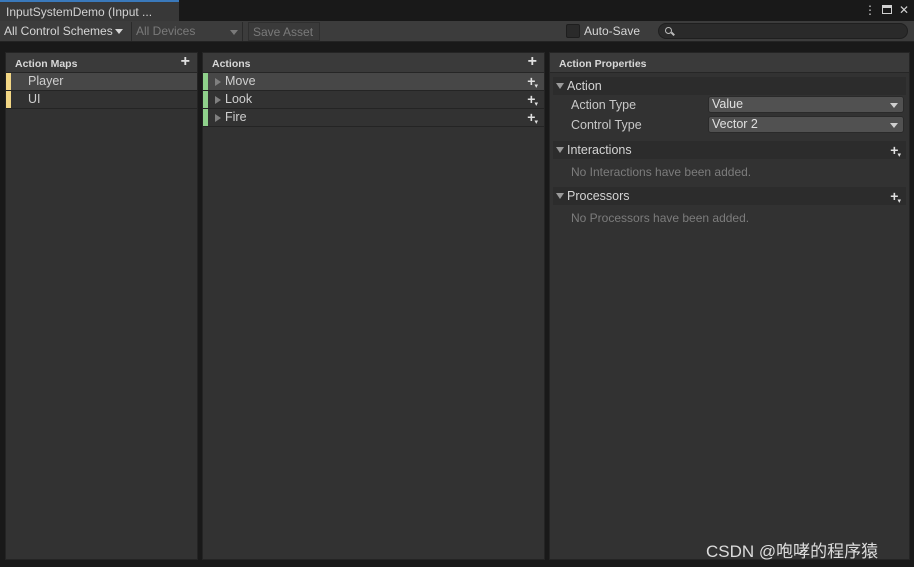  I want to click on control-schemes-dropdown: All Control Schemes, so click(67, 31).